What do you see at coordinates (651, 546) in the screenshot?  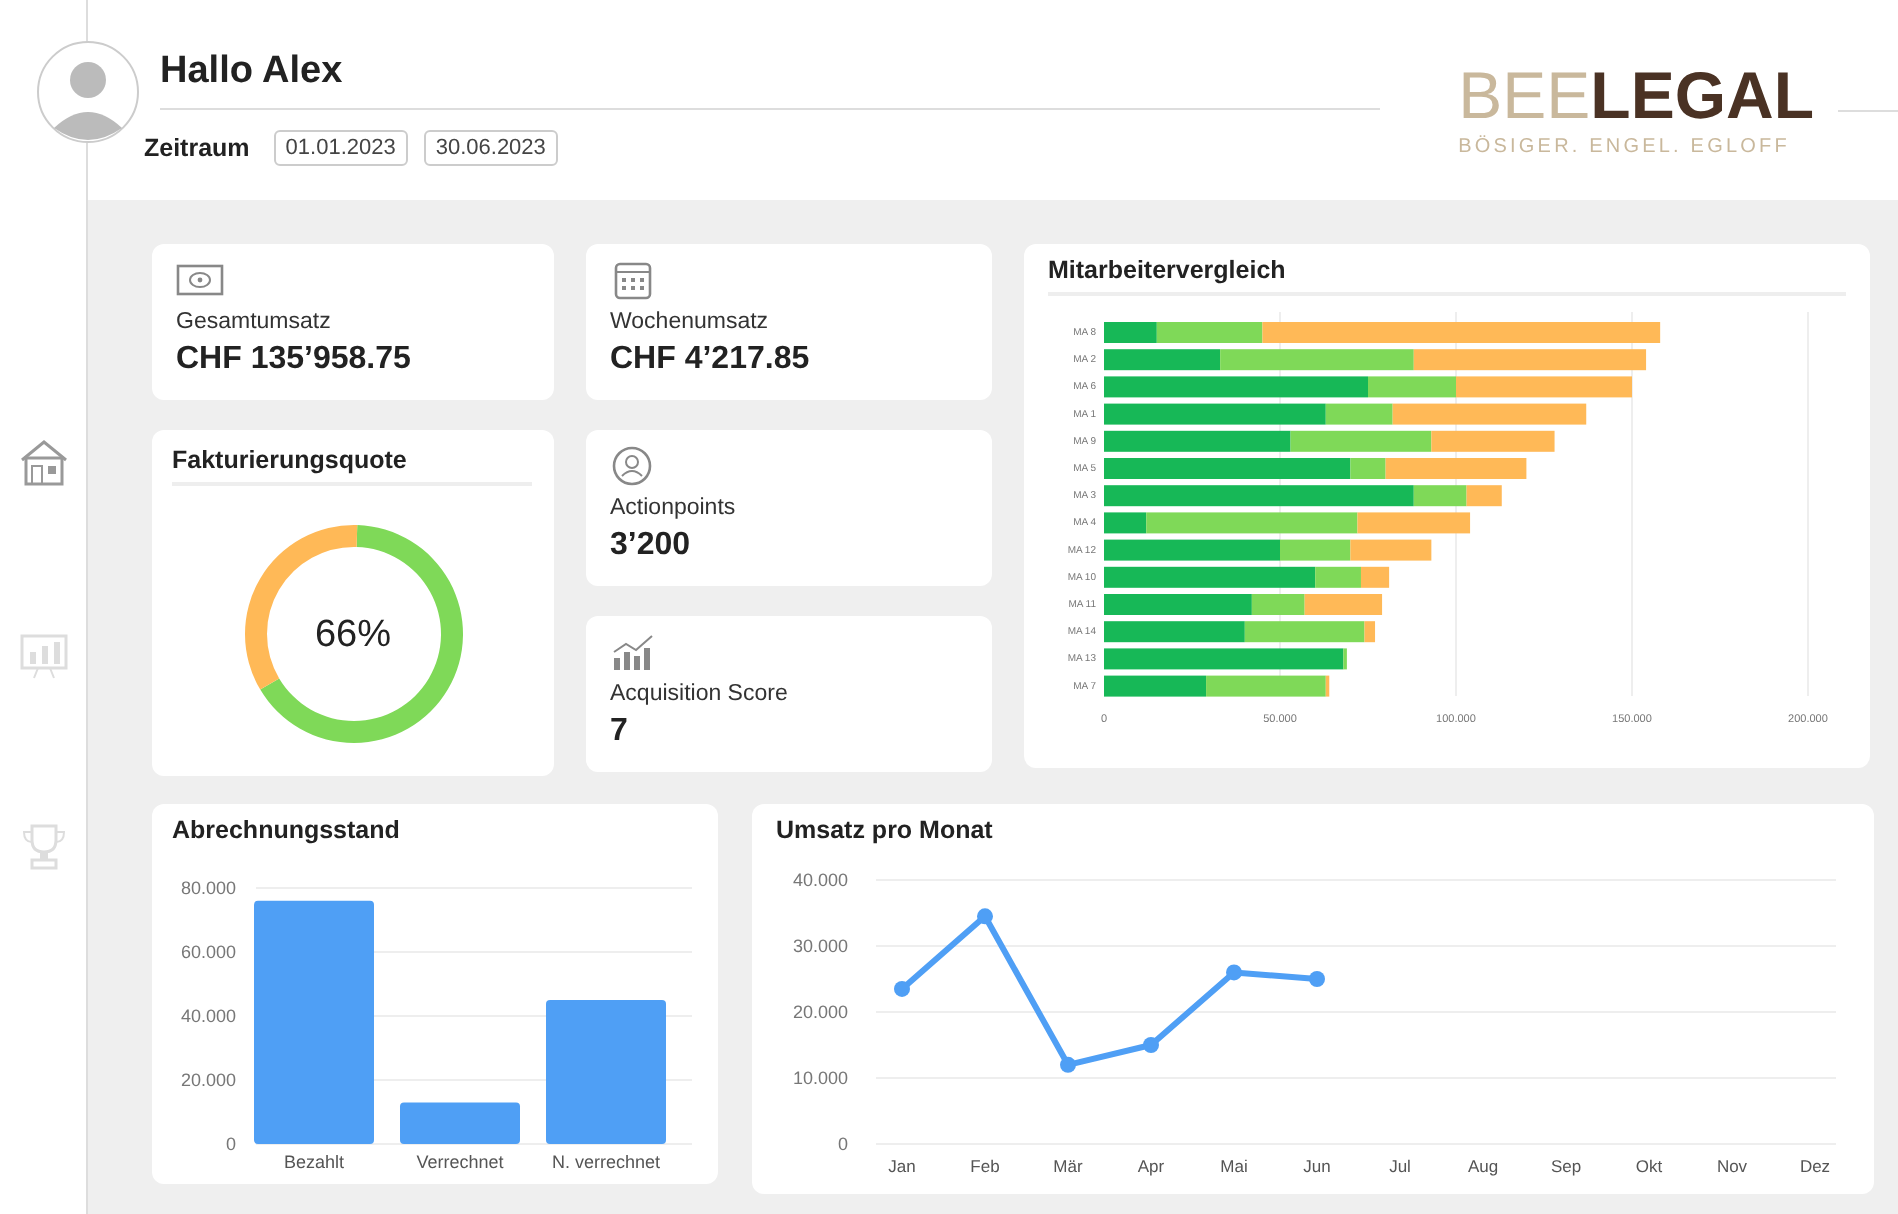 I see `kpi-value: 3’200` at bounding box center [651, 546].